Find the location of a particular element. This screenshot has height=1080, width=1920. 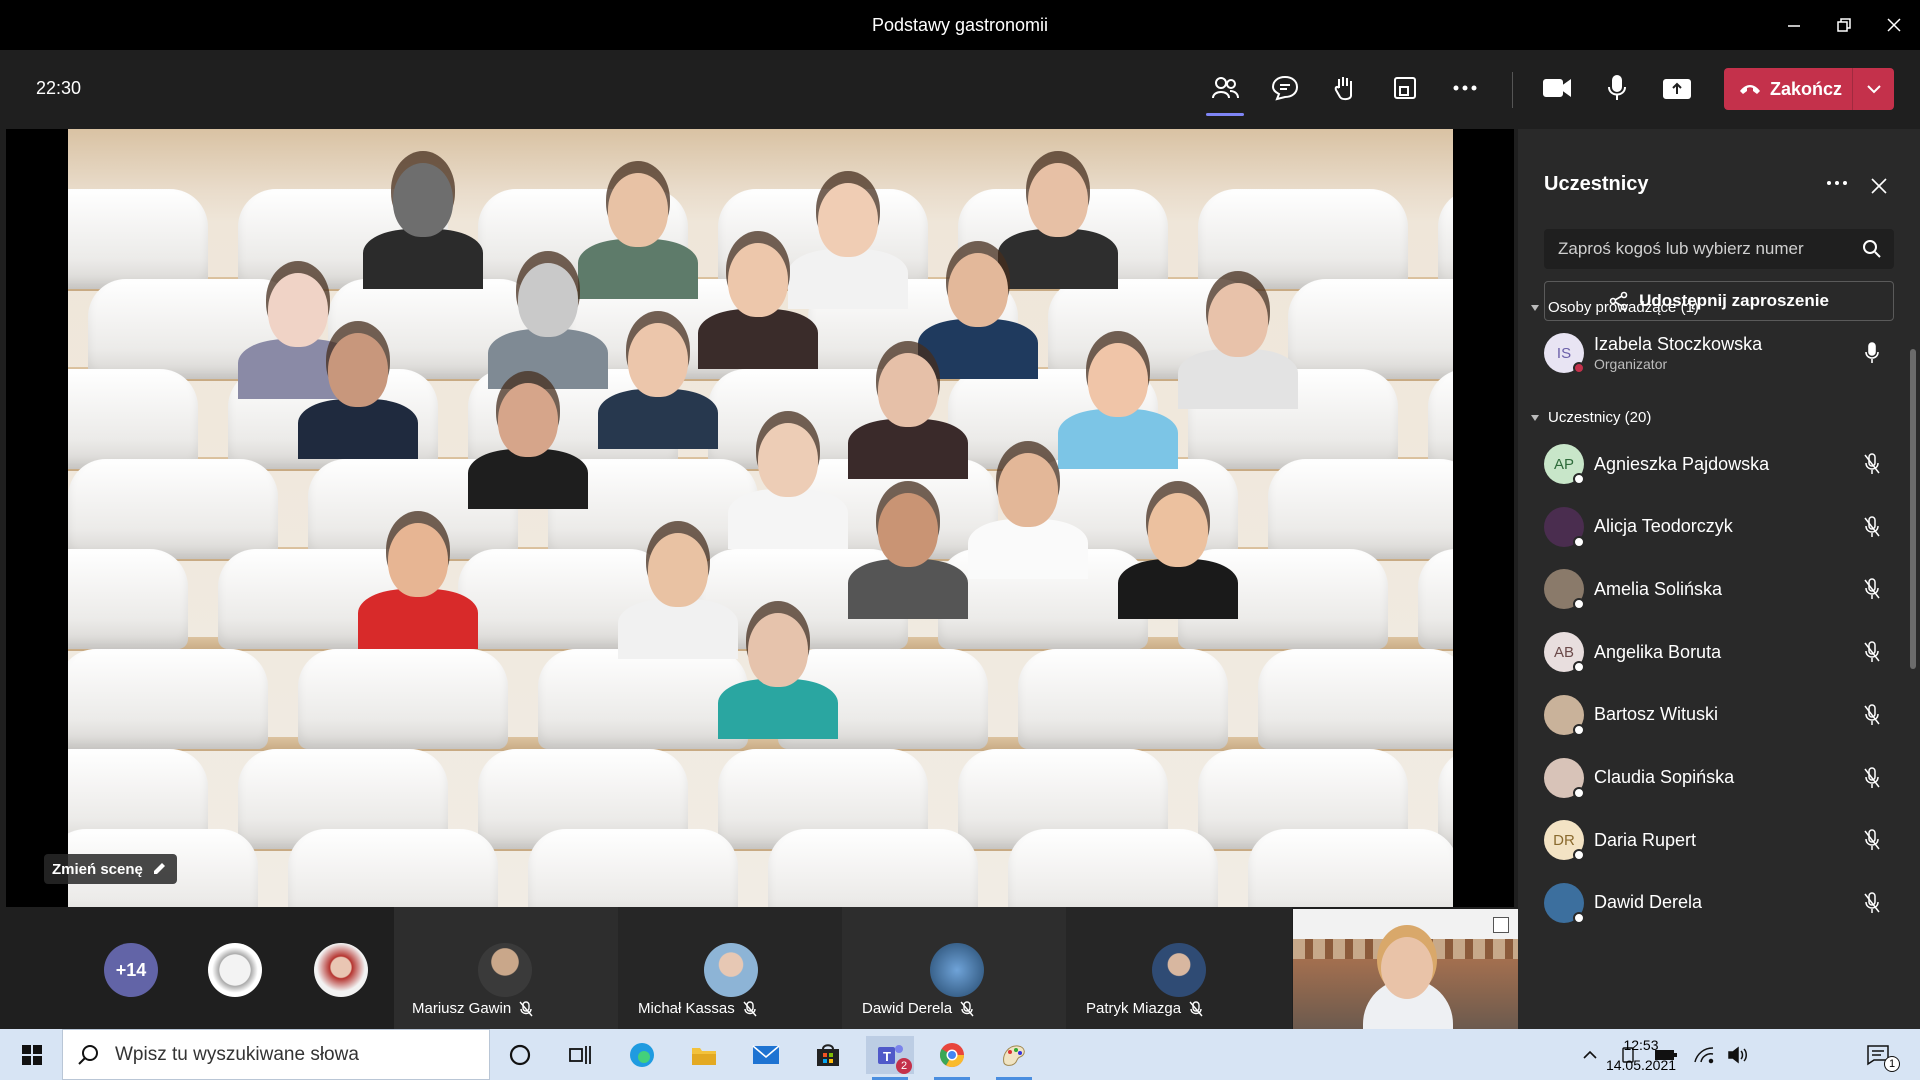

invite-search-input is located at coordinates (1708, 249).